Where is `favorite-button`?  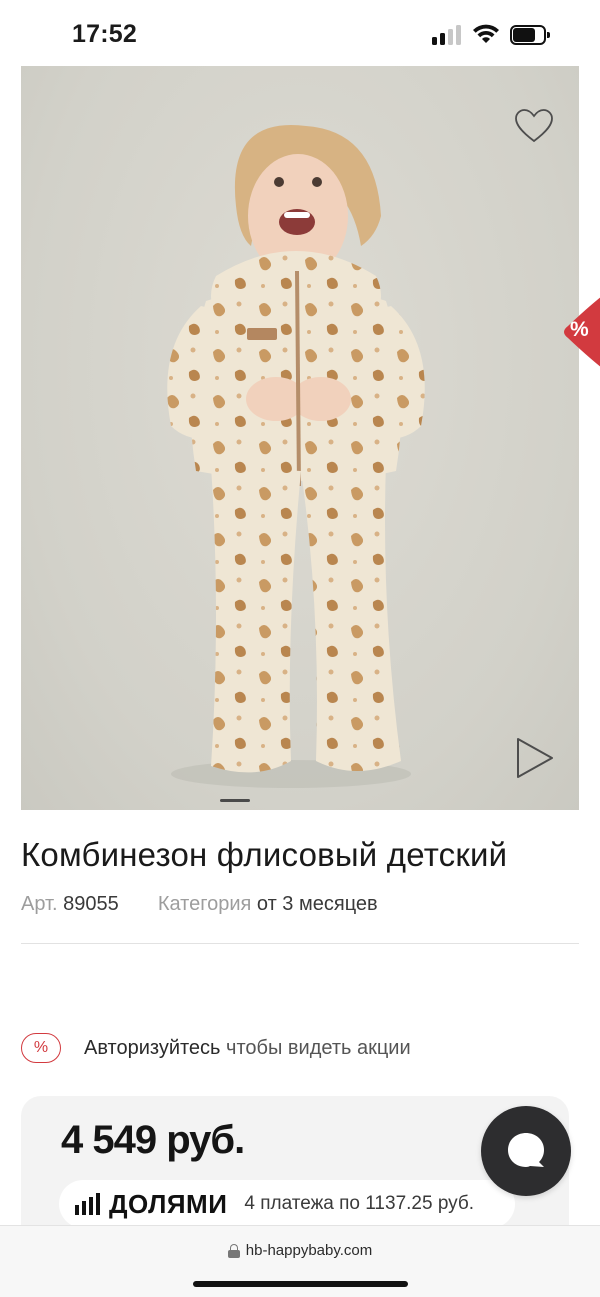
favorite-button is located at coordinates (534, 126).